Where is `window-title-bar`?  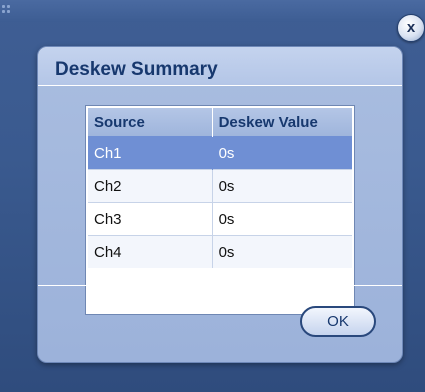 window-title-bar is located at coordinates (212, 11).